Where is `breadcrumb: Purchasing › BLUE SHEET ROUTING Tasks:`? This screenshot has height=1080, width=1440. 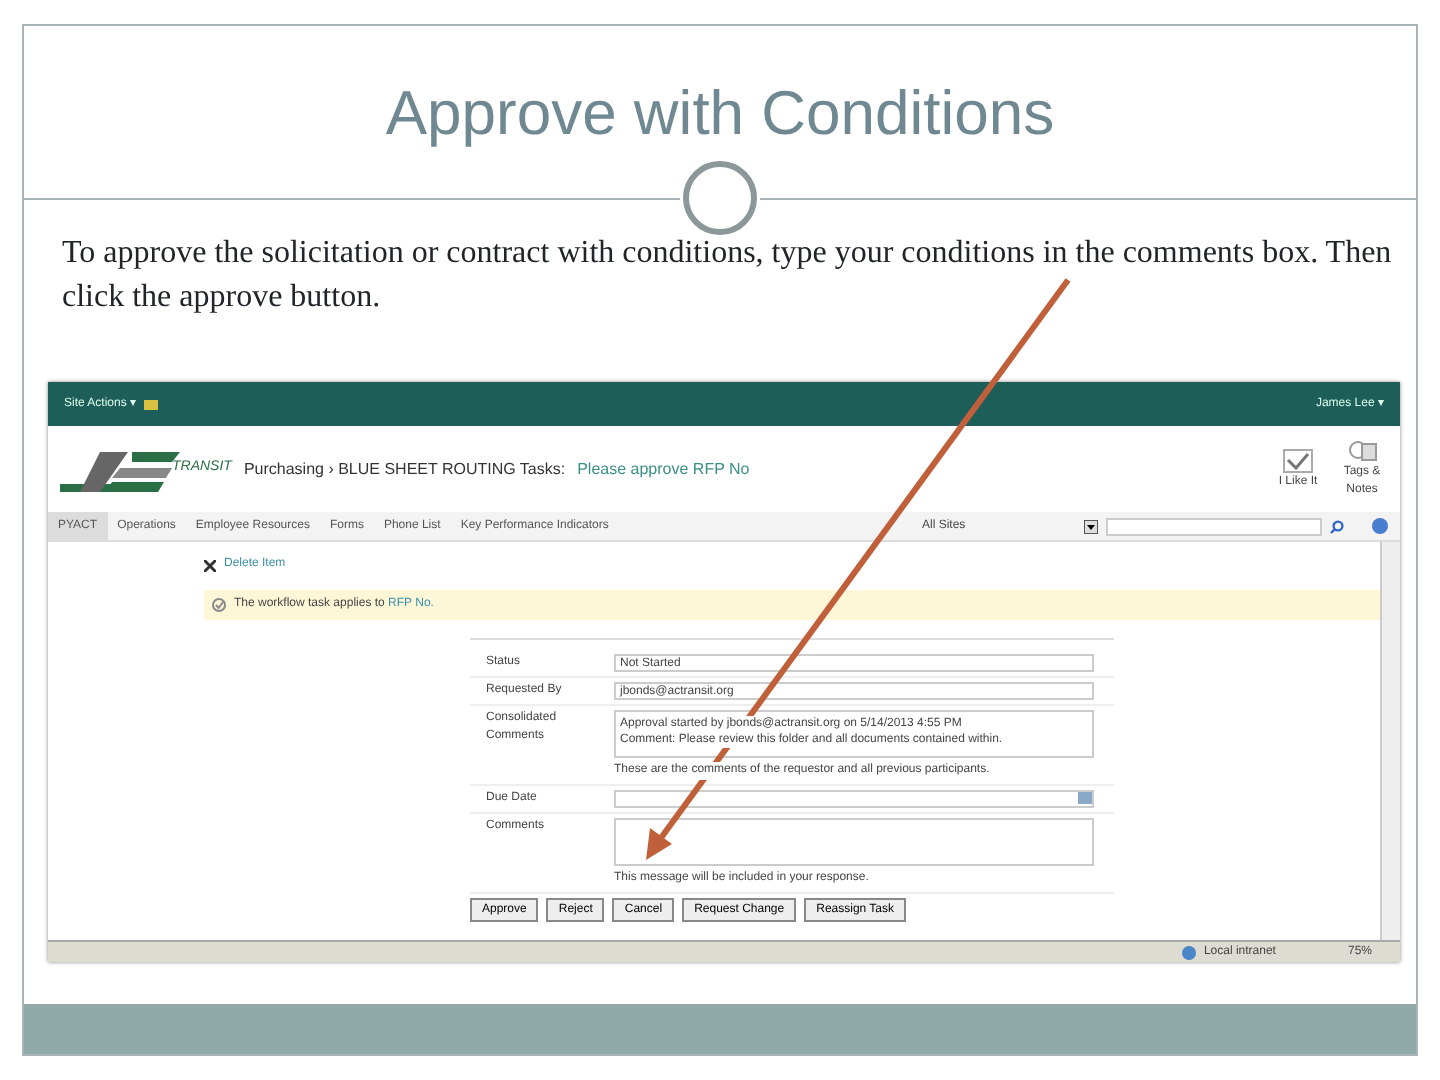 breadcrumb: Purchasing › BLUE SHEET ROUTING Tasks: is located at coordinates (404, 469).